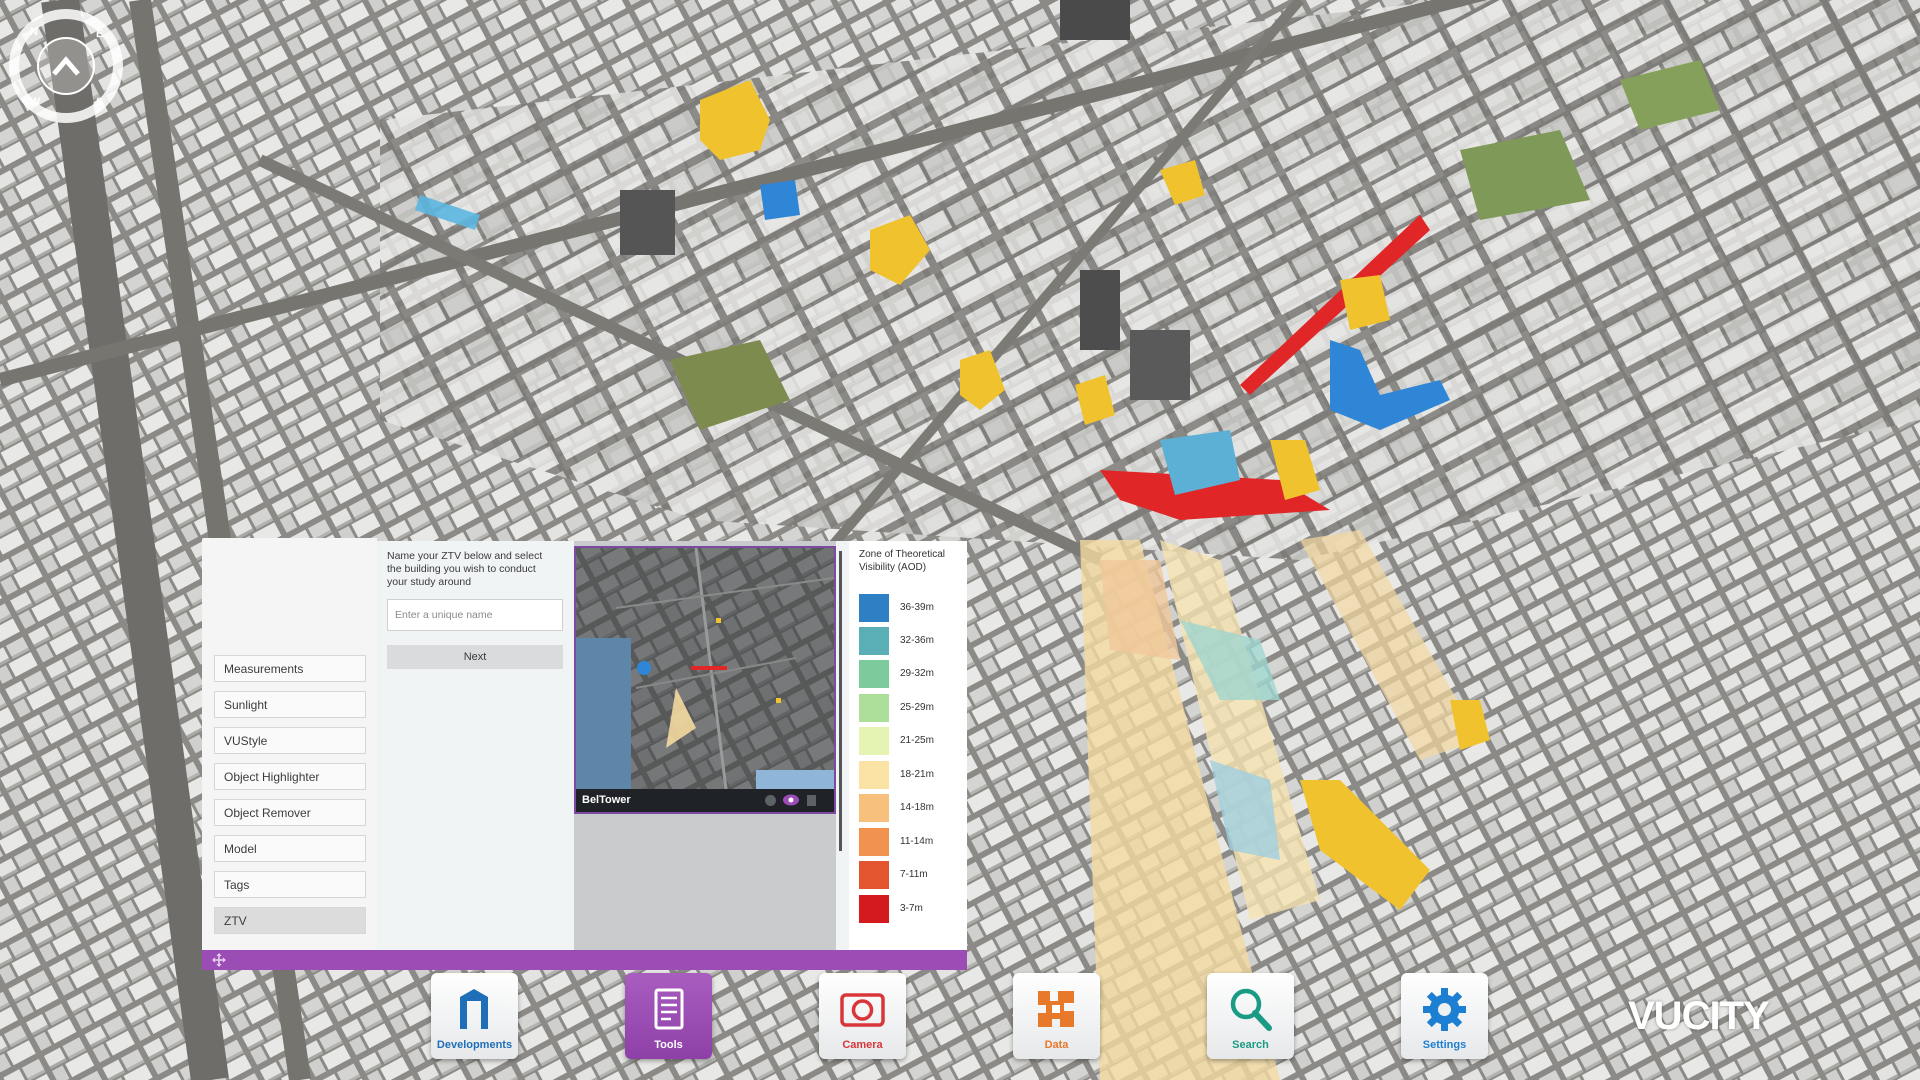 Image resolution: width=1920 pixels, height=1080 pixels. What do you see at coordinates (584, 960) in the screenshot?
I see `panel-footer-bar` at bounding box center [584, 960].